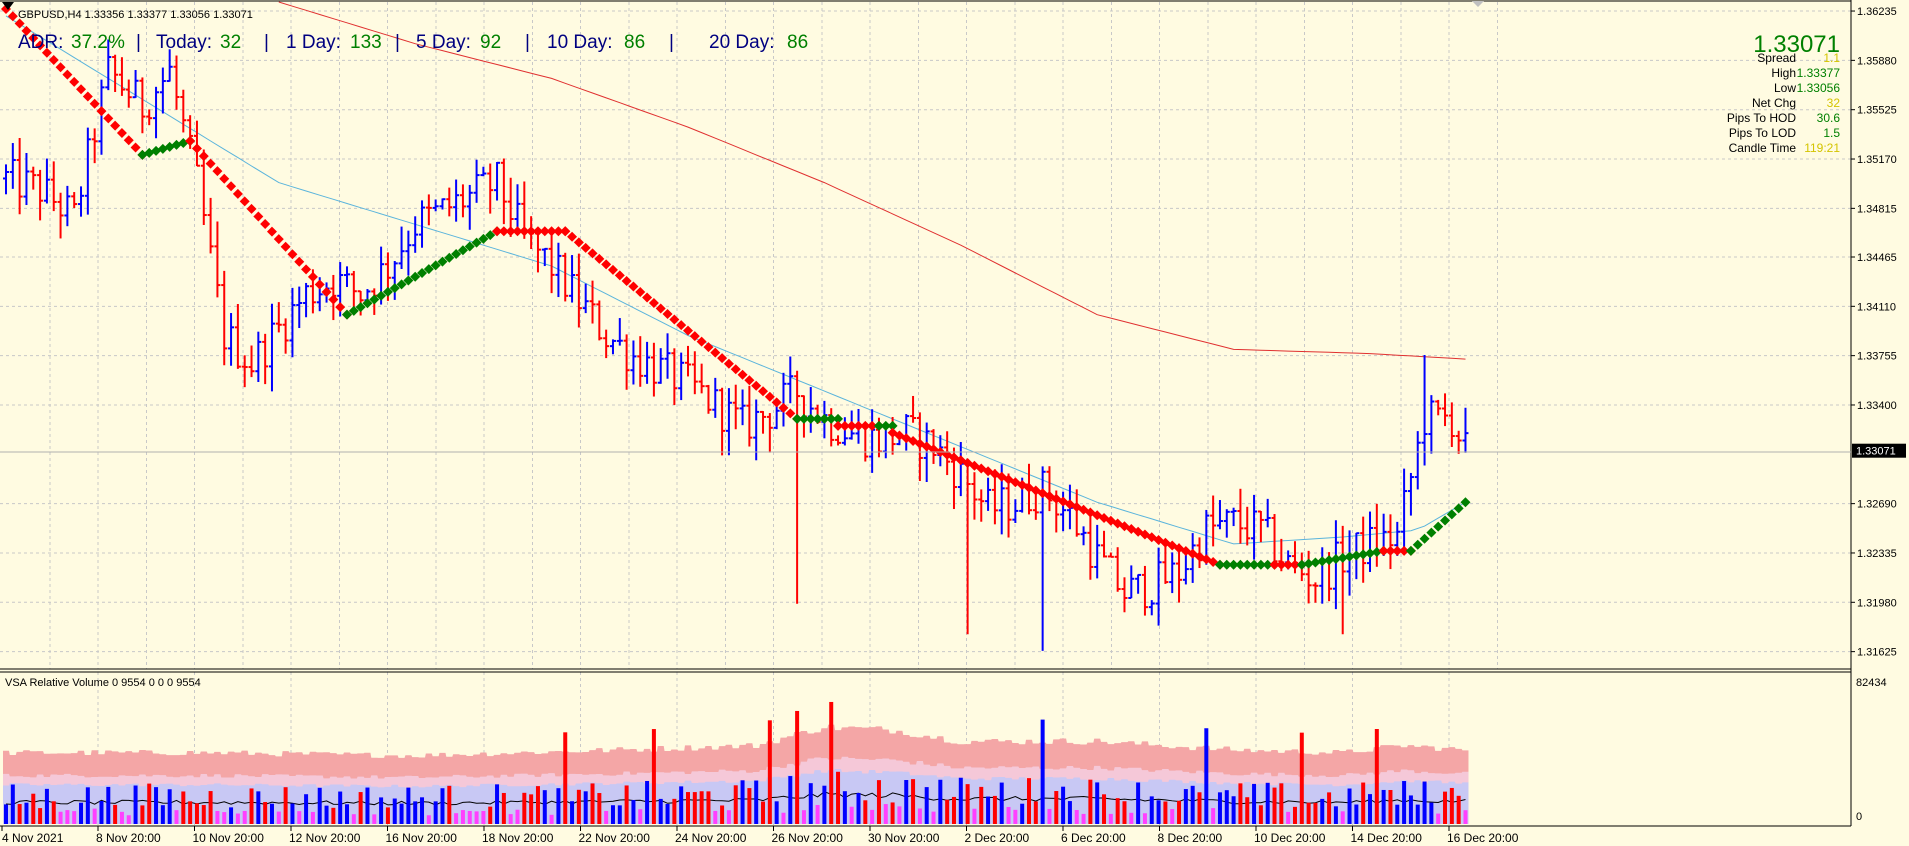  I want to click on info-value: 30.6, so click(1829, 118).